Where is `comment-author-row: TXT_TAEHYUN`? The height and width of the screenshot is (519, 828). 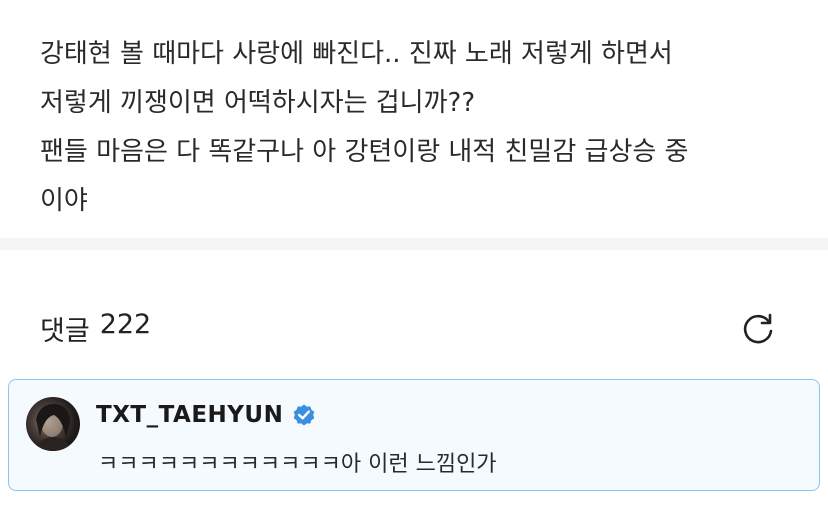
comment-author-row: TXT_TAEHYUN is located at coordinates (206, 415).